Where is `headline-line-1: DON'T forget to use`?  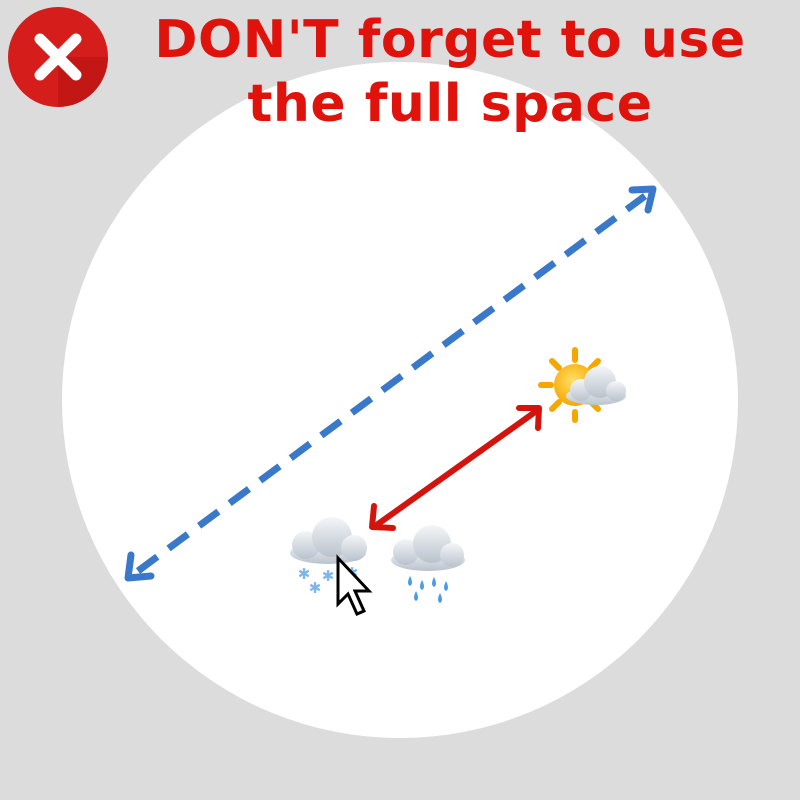
headline-line-1: DON'T forget to use is located at coordinates (450, 40).